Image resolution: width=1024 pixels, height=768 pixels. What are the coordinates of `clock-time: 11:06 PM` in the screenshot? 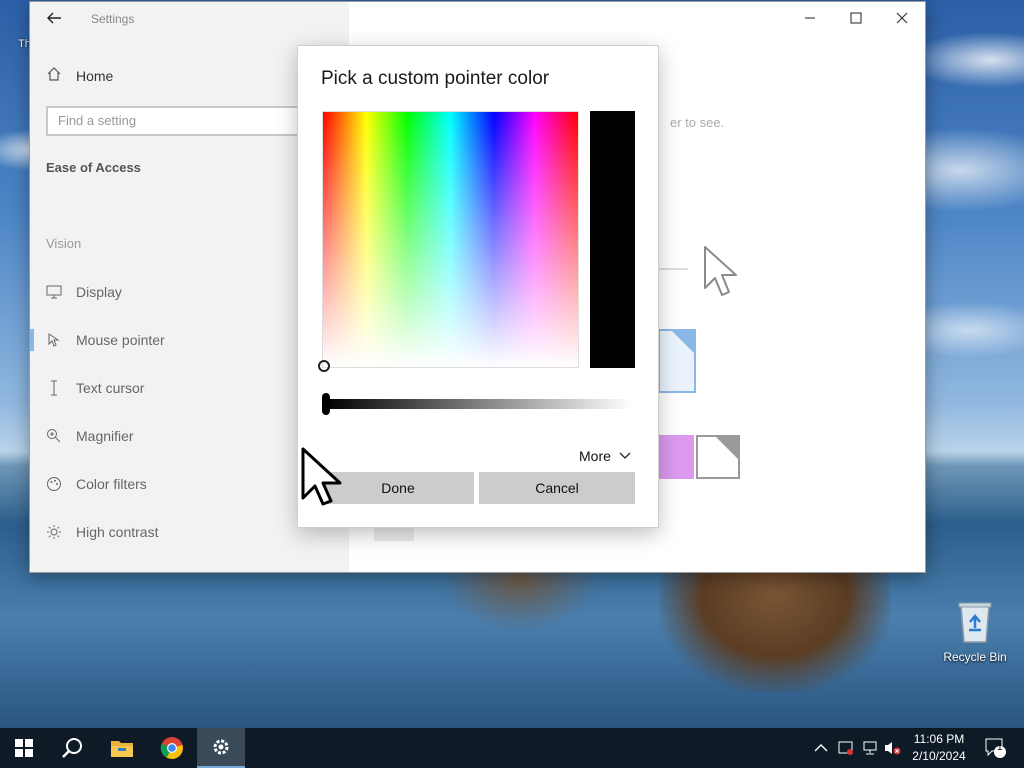 It's located at (939, 739).